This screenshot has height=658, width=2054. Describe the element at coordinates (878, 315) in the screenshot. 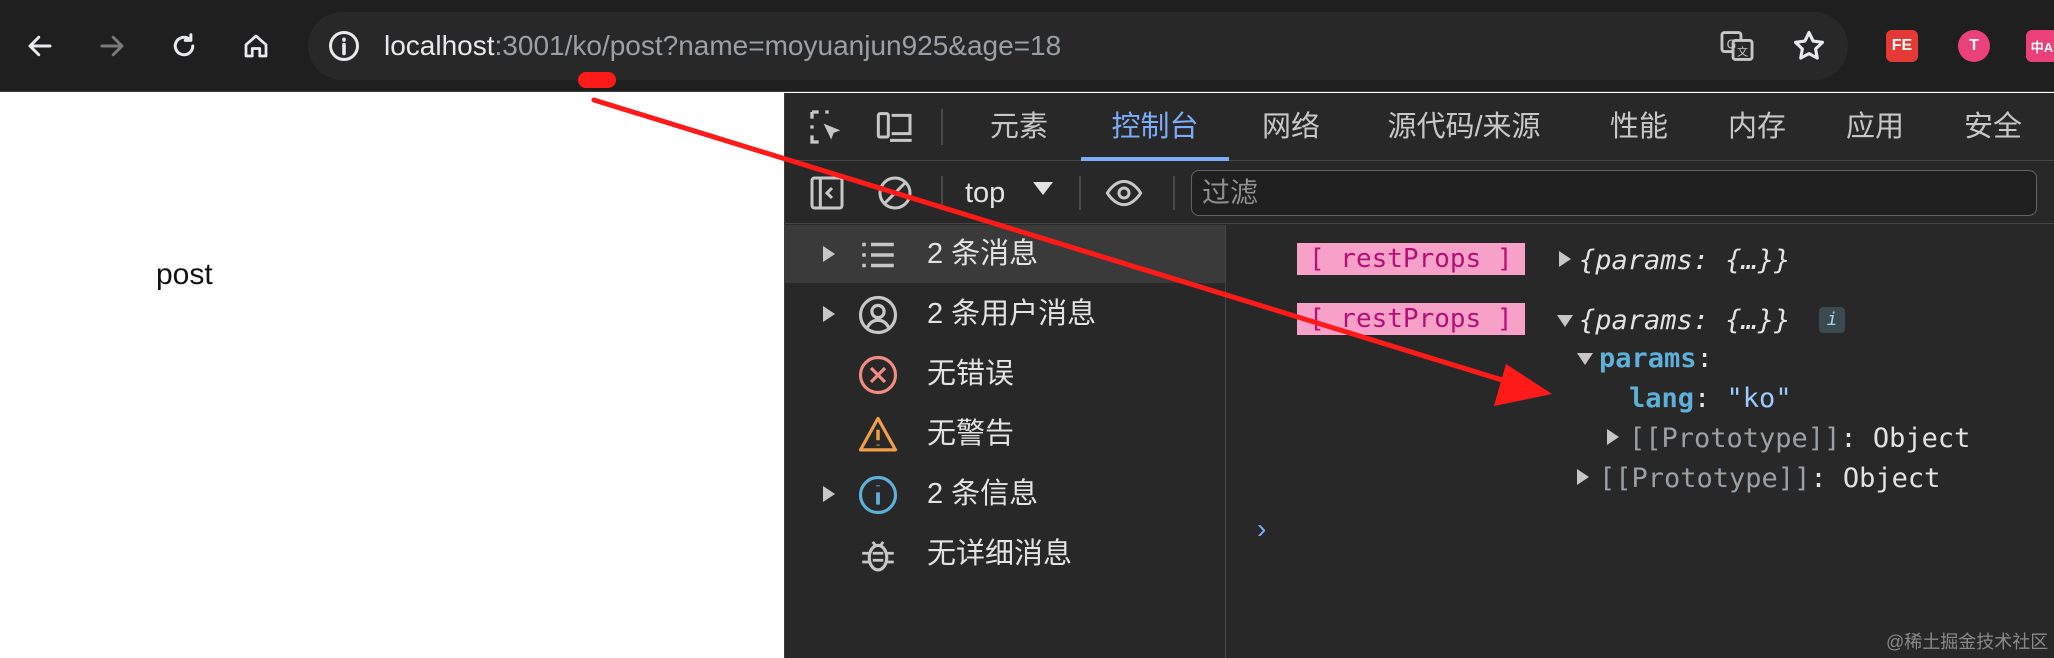

I see `user-icon` at that location.